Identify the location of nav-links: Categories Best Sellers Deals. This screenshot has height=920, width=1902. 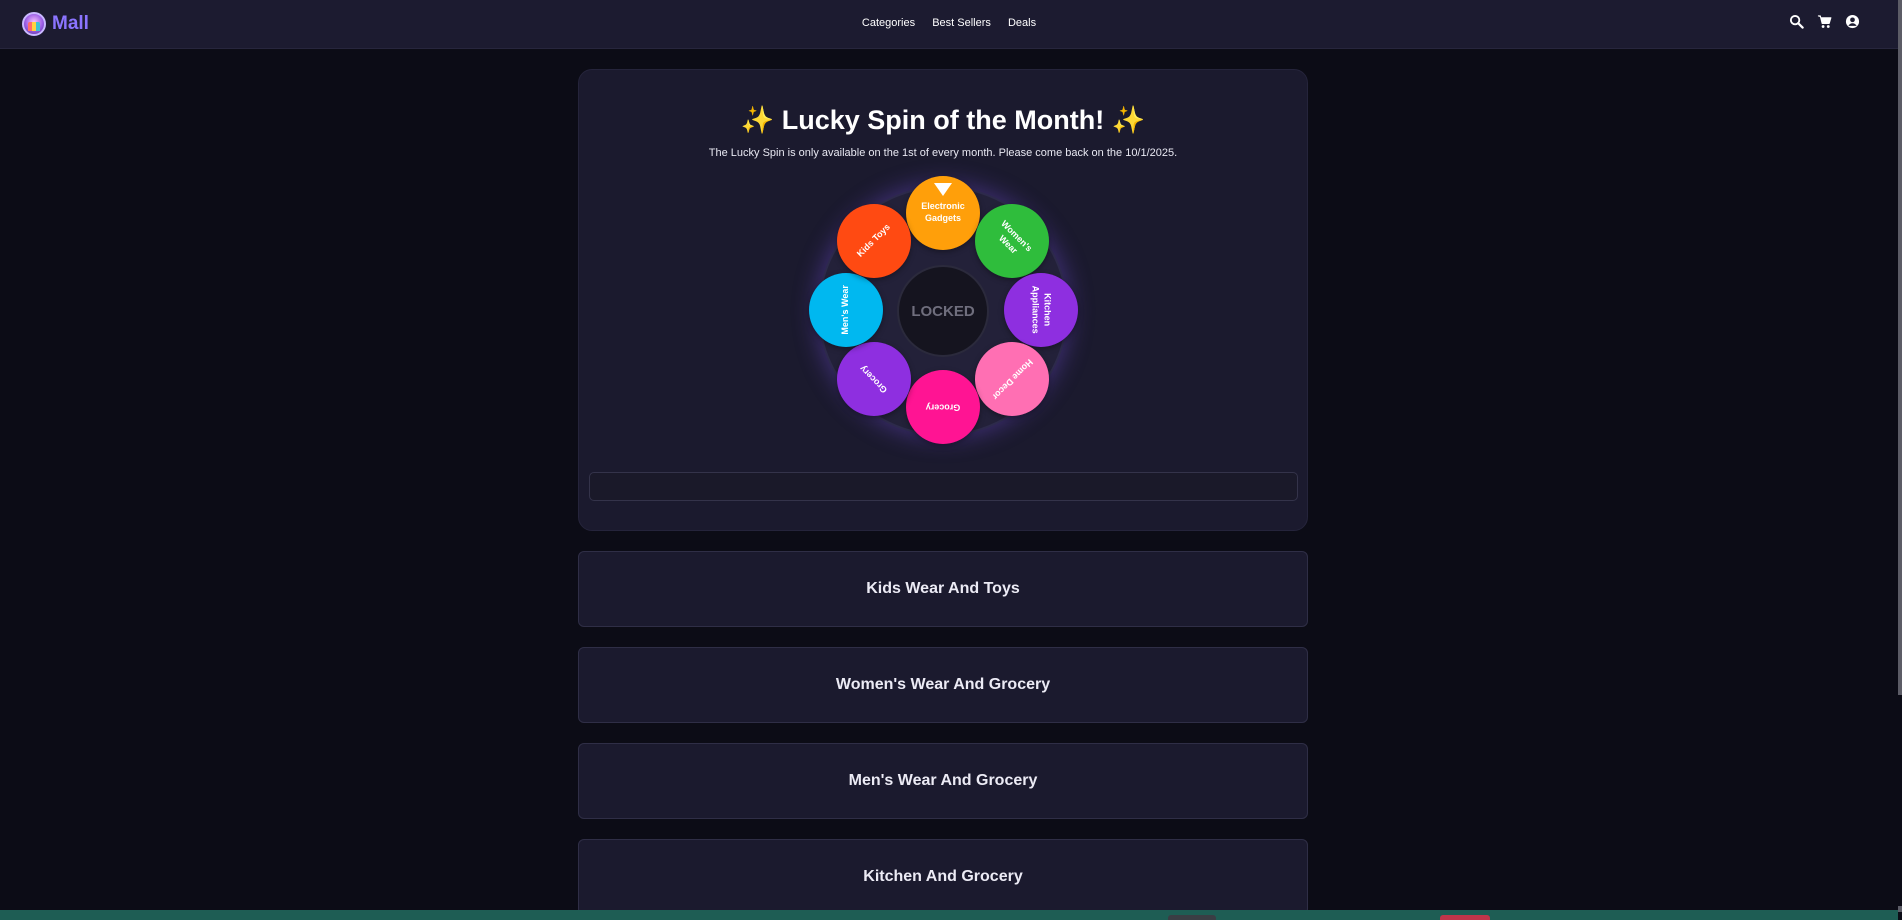
(949, 23).